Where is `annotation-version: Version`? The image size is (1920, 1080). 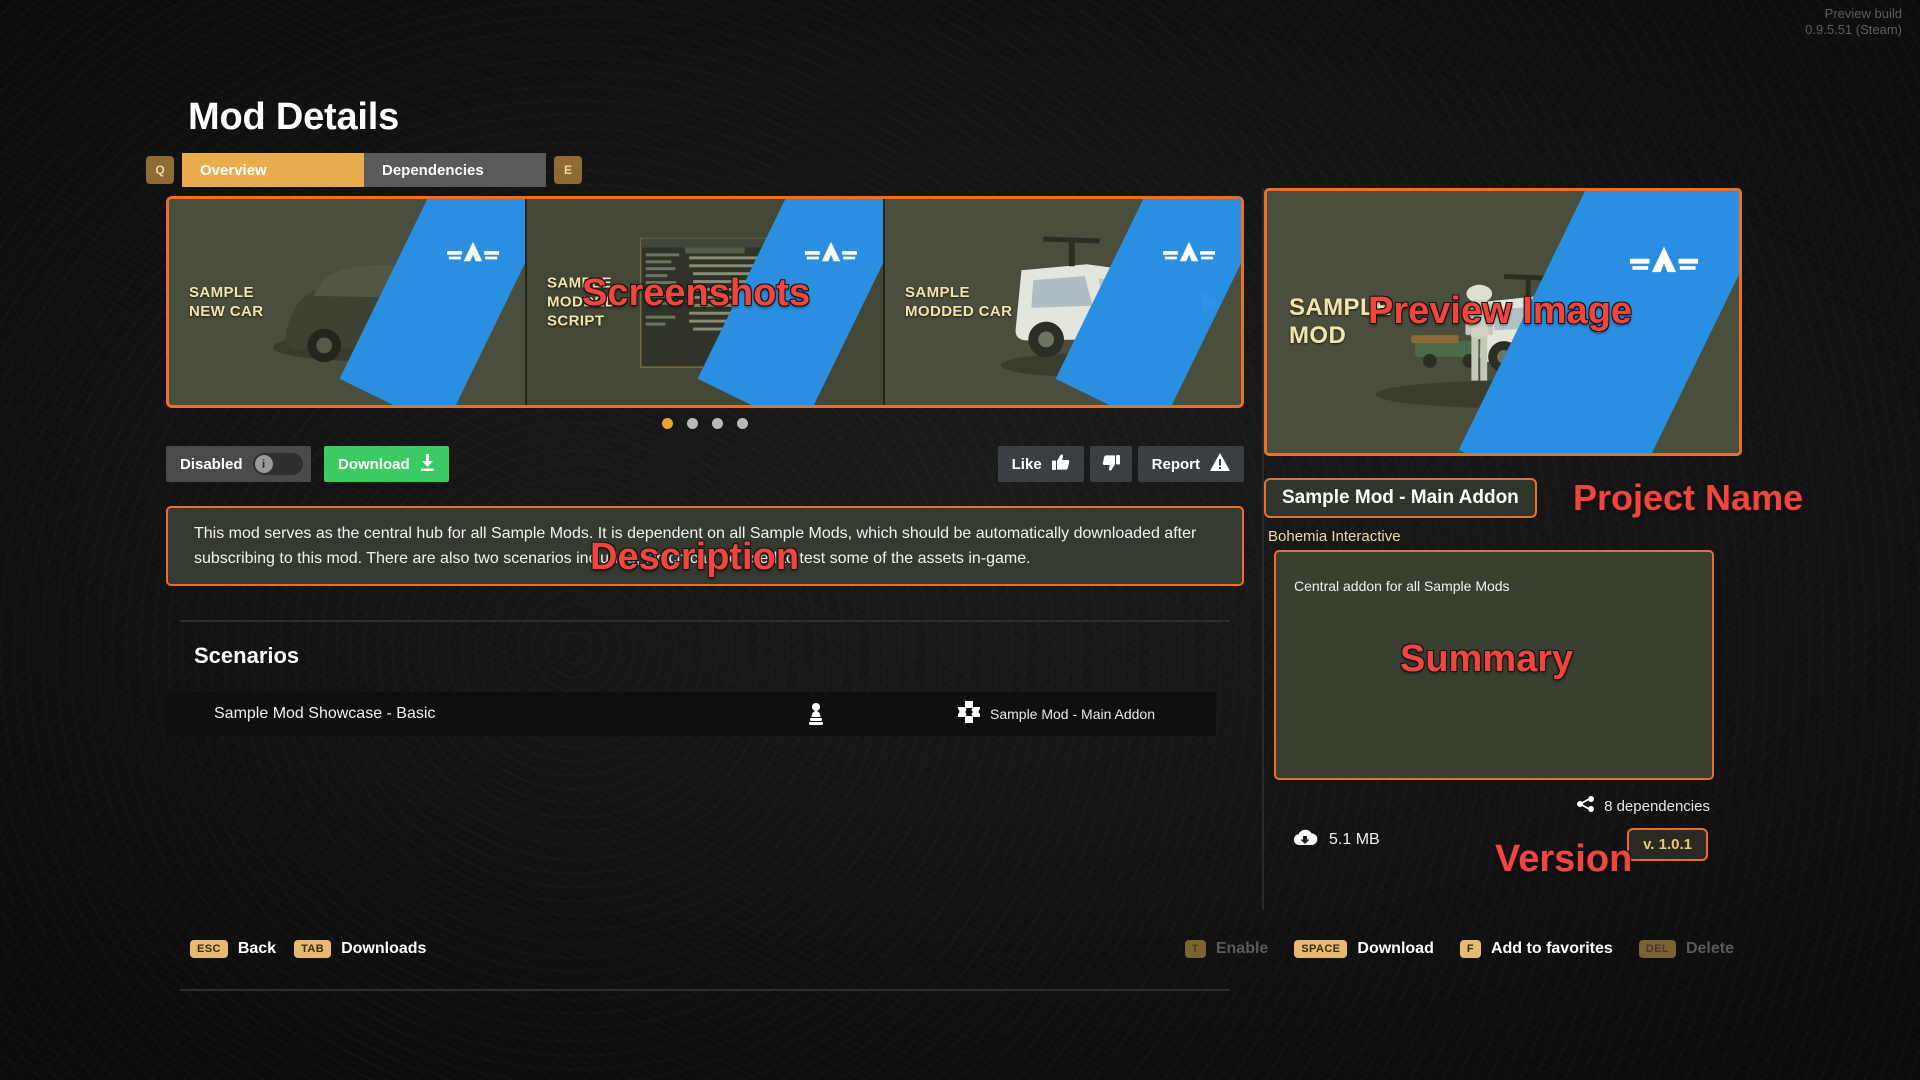 annotation-version: Version is located at coordinates (1563, 859).